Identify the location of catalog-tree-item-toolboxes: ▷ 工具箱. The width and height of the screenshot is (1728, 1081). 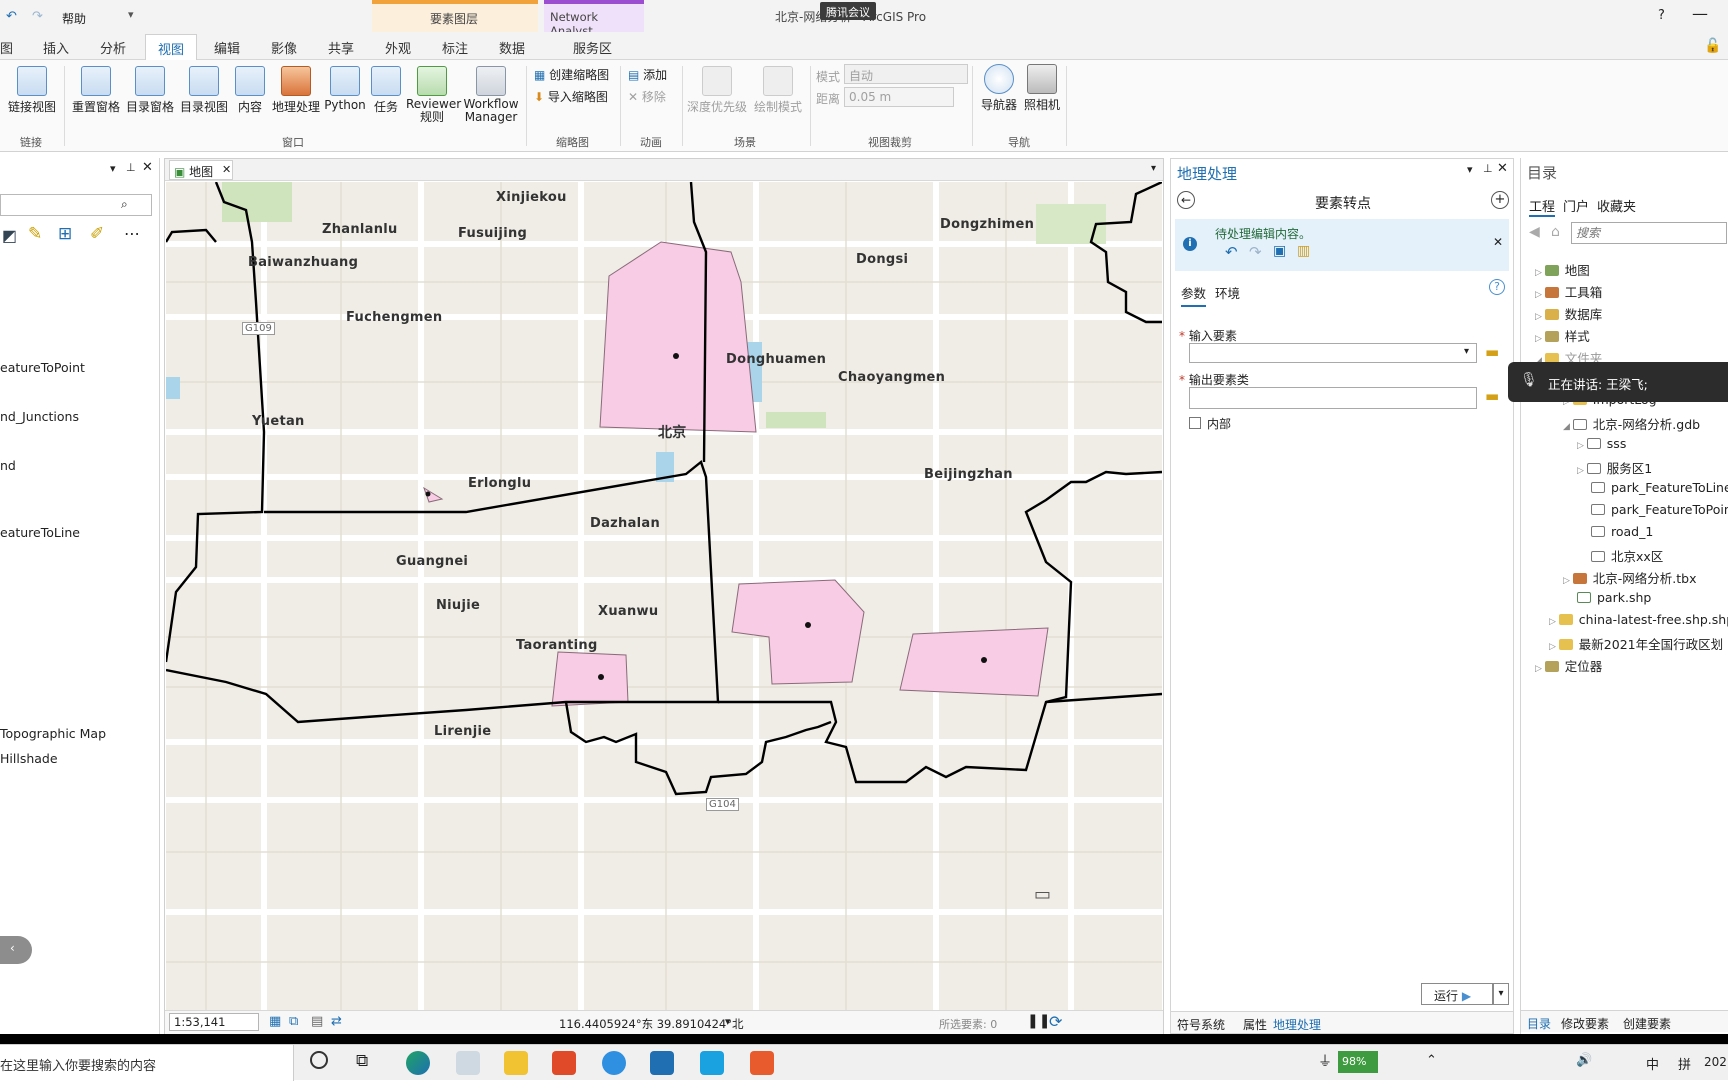
(1568, 291).